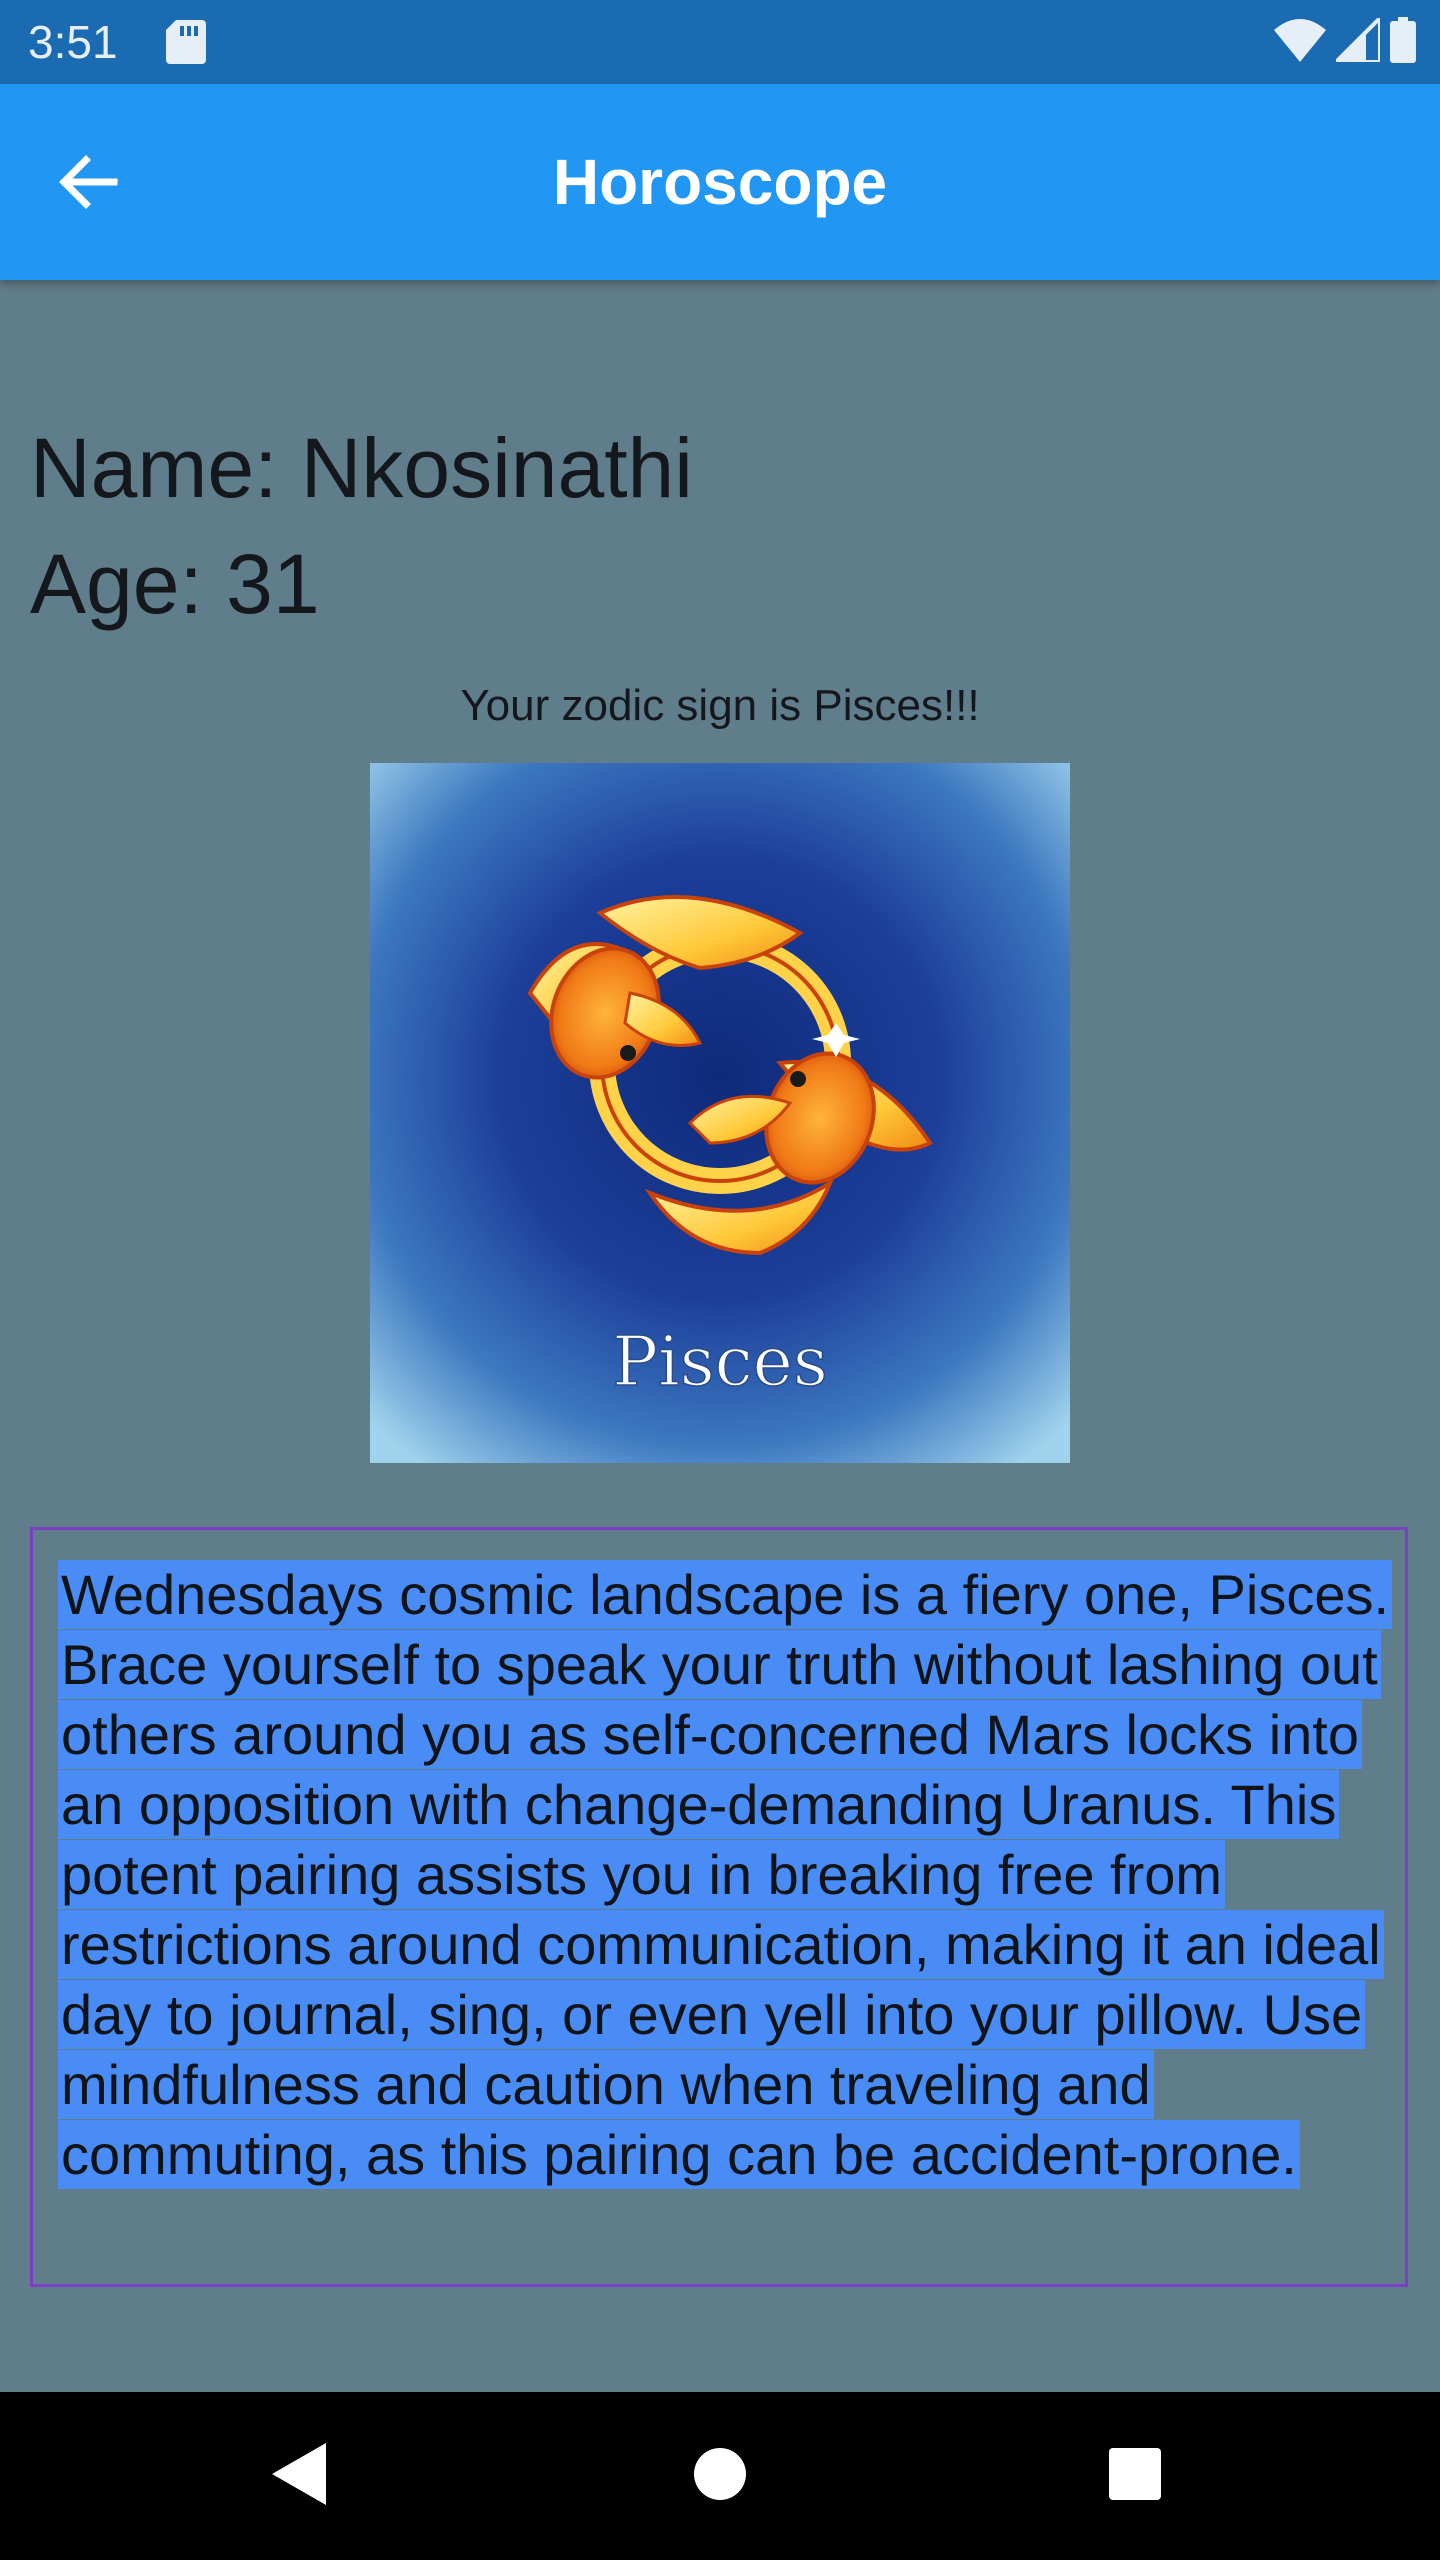  What do you see at coordinates (720, 42) in the screenshot?
I see `status-bar: 3:51` at bounding box center [720, 42].